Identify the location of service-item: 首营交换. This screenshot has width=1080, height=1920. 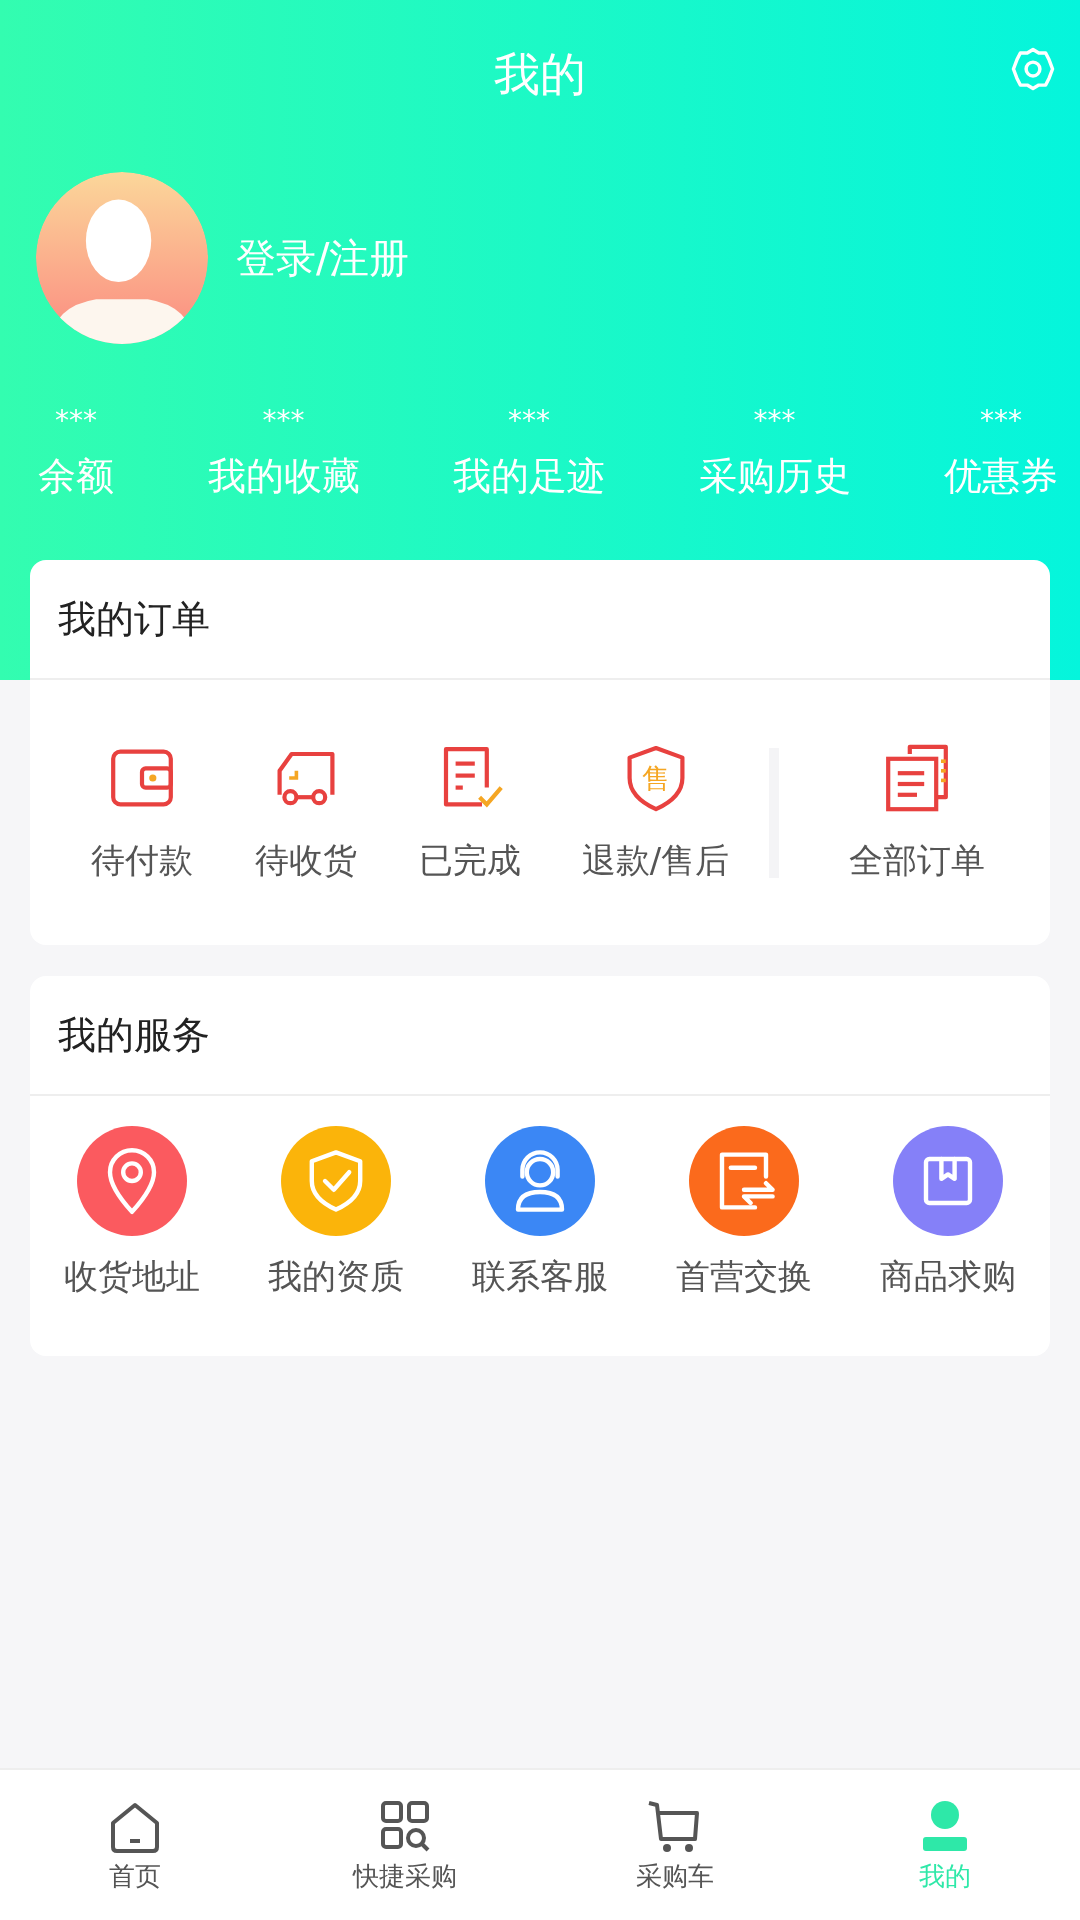
(744, 1213).